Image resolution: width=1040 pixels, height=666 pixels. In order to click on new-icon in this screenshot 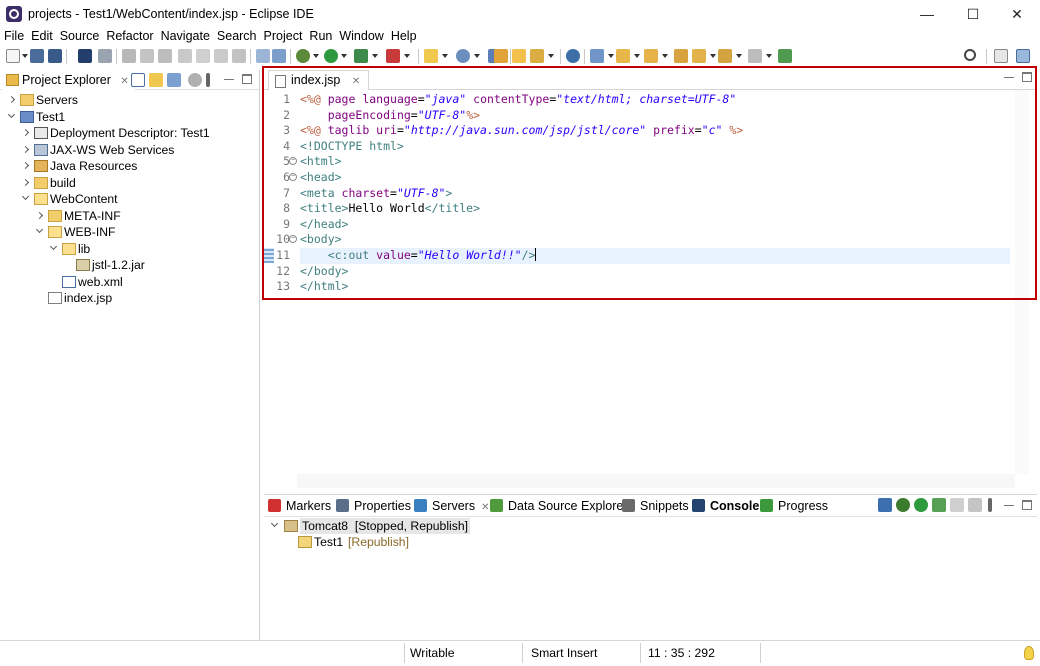, I will do `click(13, 56)`.